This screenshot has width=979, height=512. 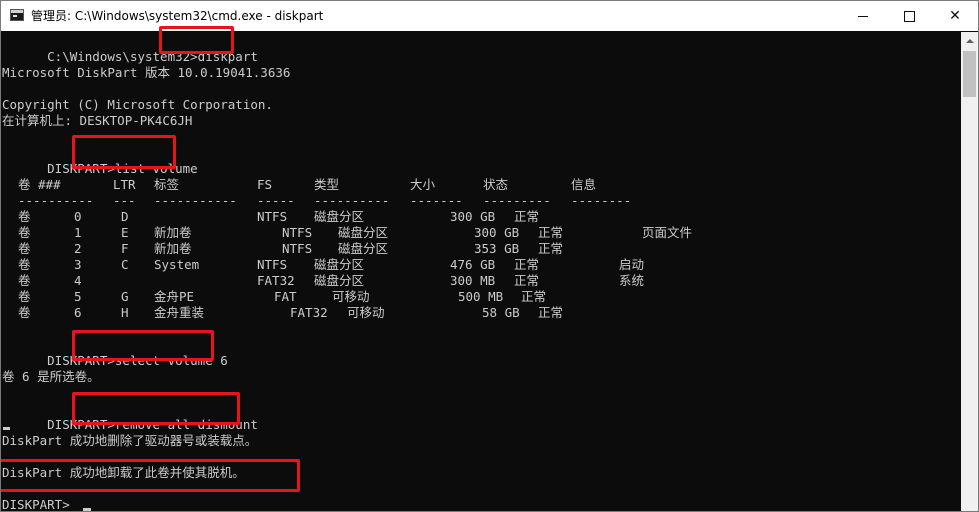 I want to click on maximize-button, so click(x=909, y=16).